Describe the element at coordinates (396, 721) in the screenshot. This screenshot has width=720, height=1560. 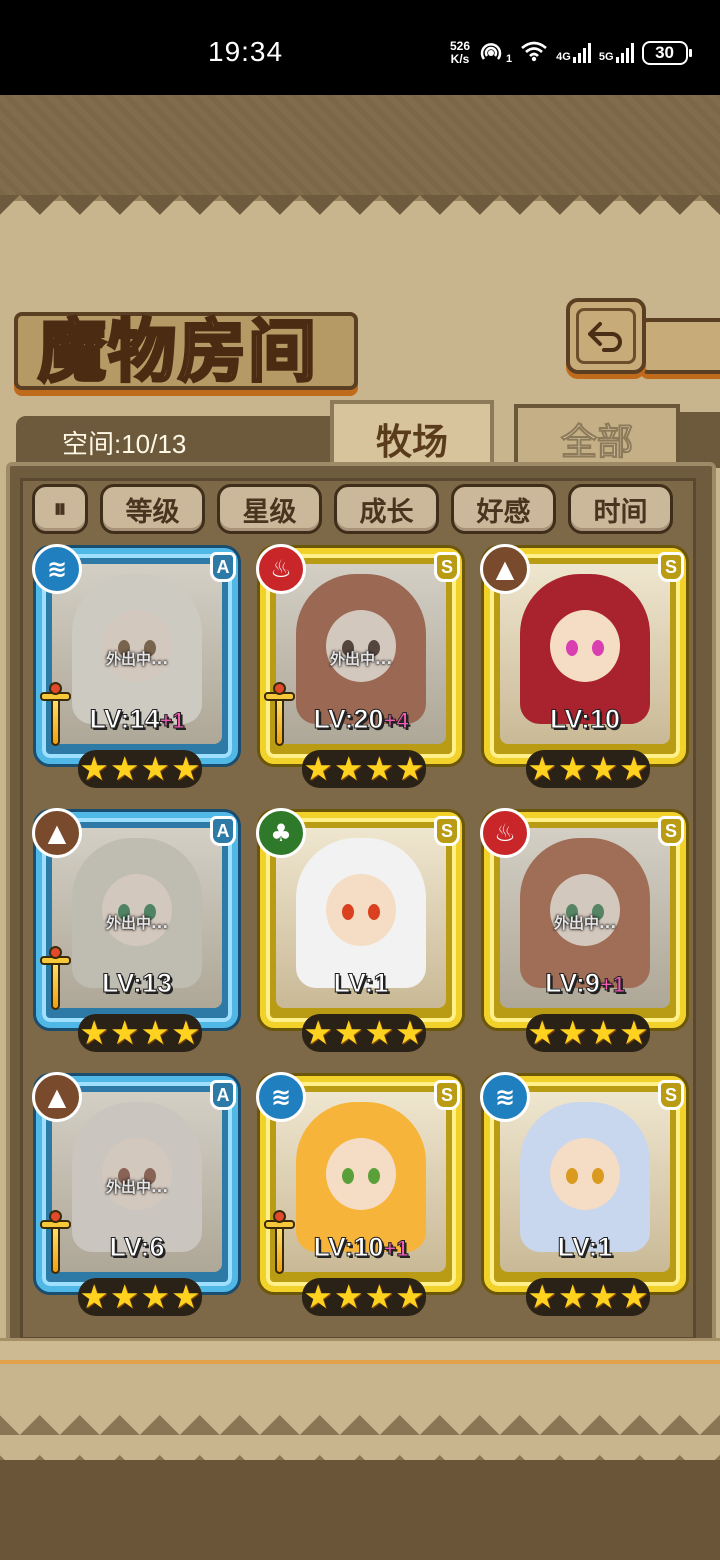
I see `level-bonus: +4` at that location.